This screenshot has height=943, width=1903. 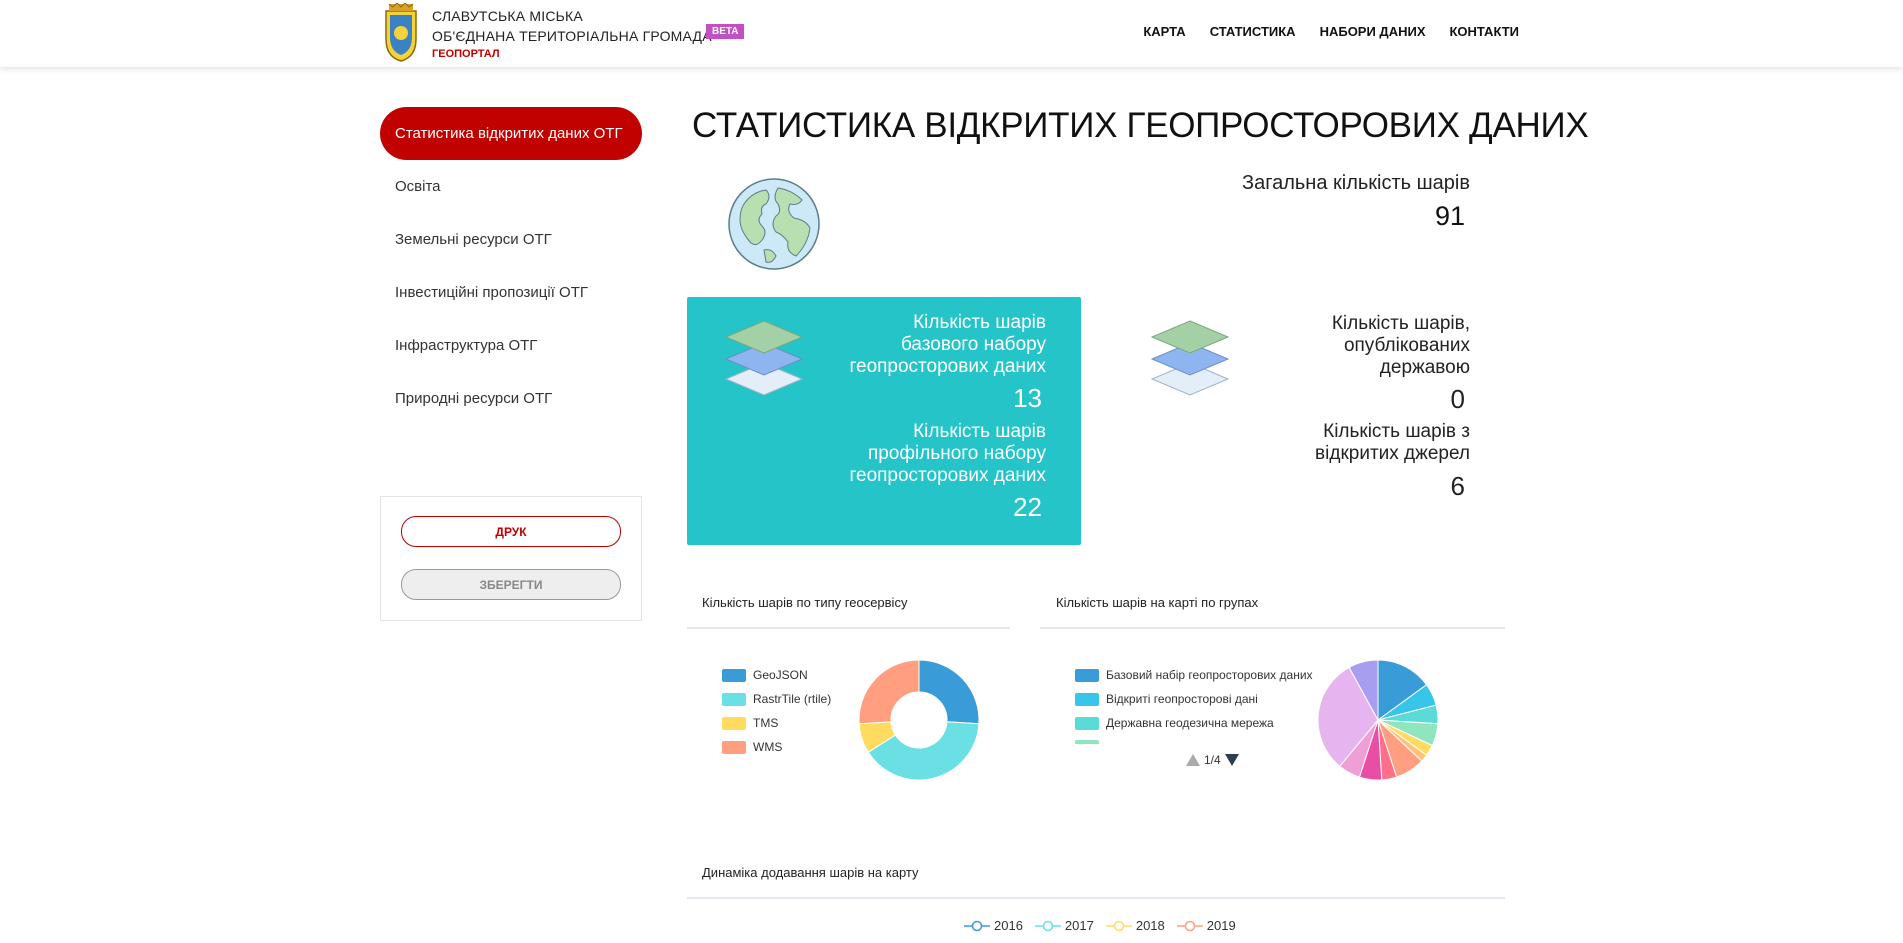 I want to click on groups-pie-chart, so click(x=1378, y=720).